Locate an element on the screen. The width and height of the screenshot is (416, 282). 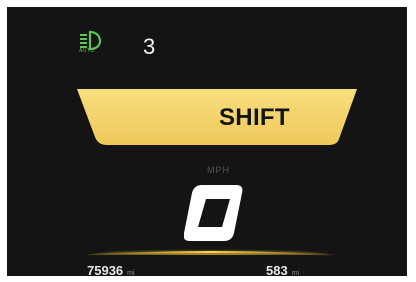
speed-unit-label: MPH is located at coordinates (218, 170).